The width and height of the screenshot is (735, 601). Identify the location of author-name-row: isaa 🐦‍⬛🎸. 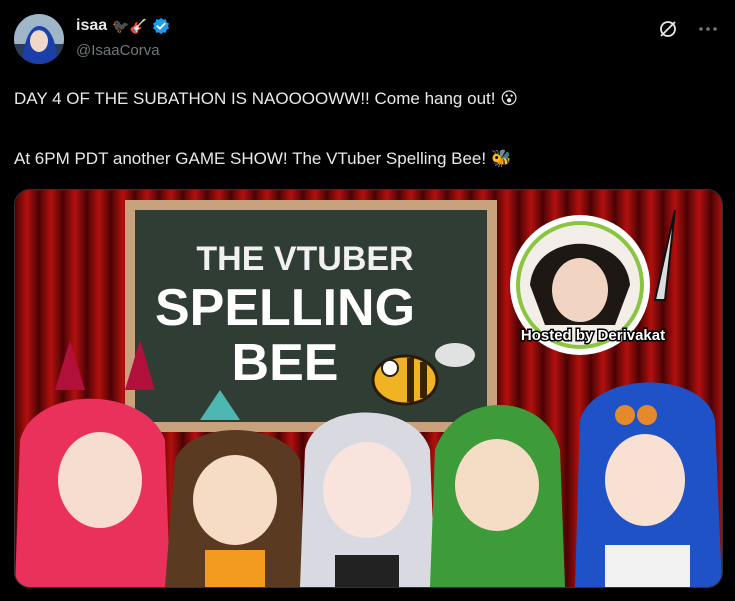
(123, 26).